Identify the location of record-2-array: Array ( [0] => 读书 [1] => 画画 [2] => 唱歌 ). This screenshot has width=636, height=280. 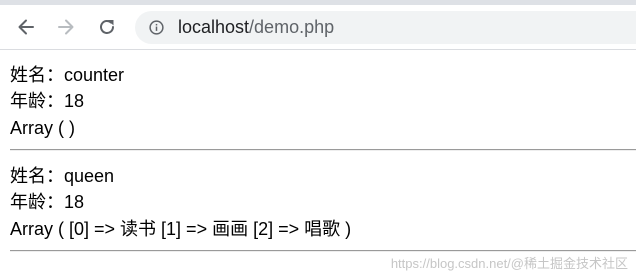
(181, 229).